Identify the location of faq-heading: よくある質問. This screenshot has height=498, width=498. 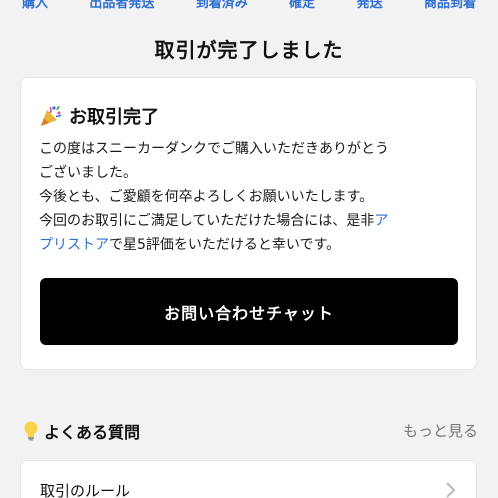
(81, 431).